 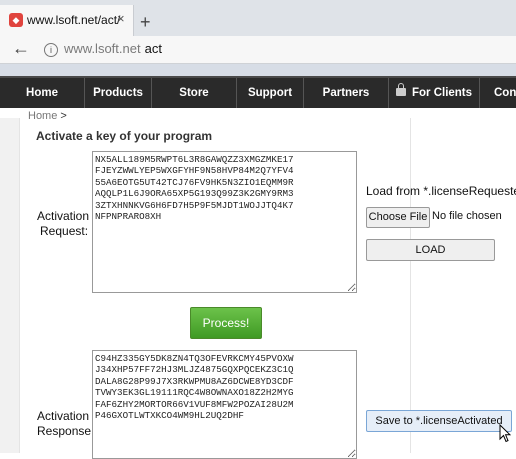 What do you see at coordinates (118, 93) in the screenshot?
I see `nav-item-products: Products` at bounding box center [118, 93].